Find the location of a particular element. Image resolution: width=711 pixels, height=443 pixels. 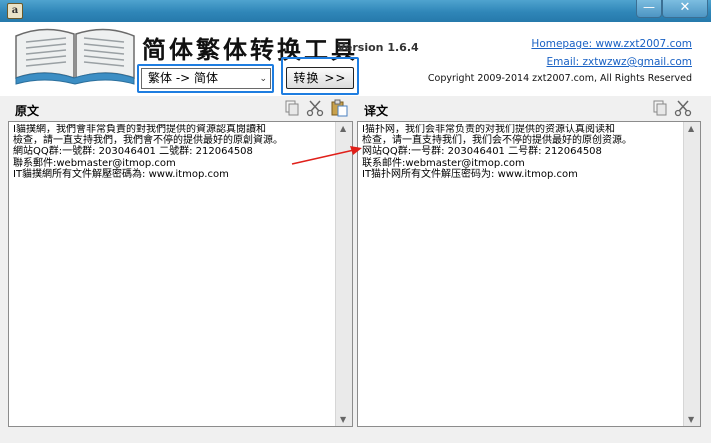

paste-icon is located at coordinates (339, 108).